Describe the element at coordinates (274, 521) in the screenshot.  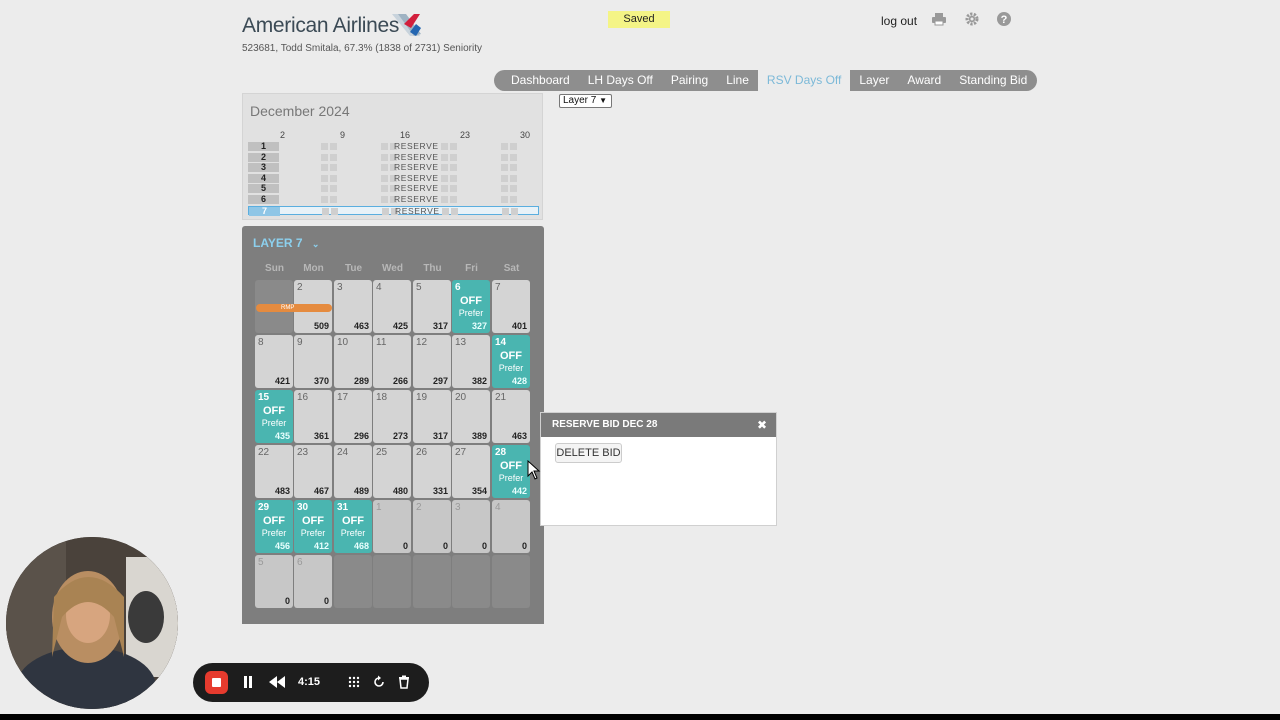
I see `off-label: OFF` at that location.